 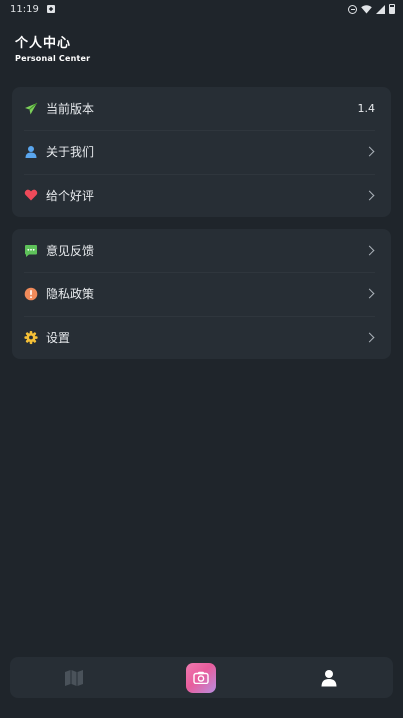 I want to click on gear-icon, so click(x=31, y=337).